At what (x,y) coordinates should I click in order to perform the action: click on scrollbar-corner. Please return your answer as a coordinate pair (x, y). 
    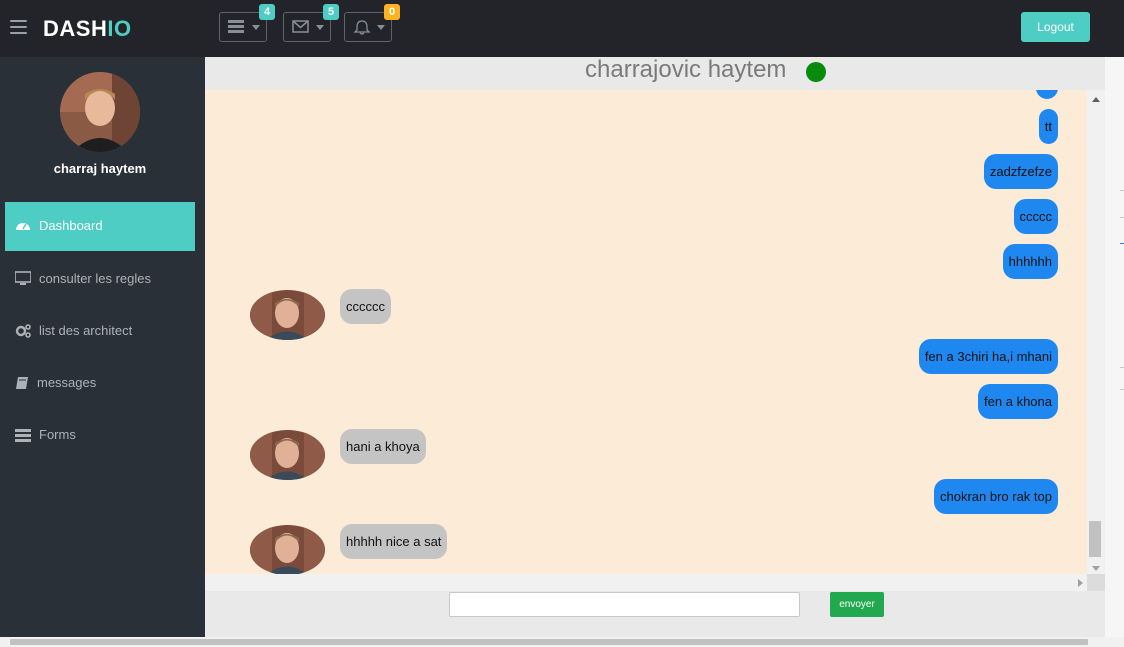
    Looking at the image, I should click on (1096, 582).